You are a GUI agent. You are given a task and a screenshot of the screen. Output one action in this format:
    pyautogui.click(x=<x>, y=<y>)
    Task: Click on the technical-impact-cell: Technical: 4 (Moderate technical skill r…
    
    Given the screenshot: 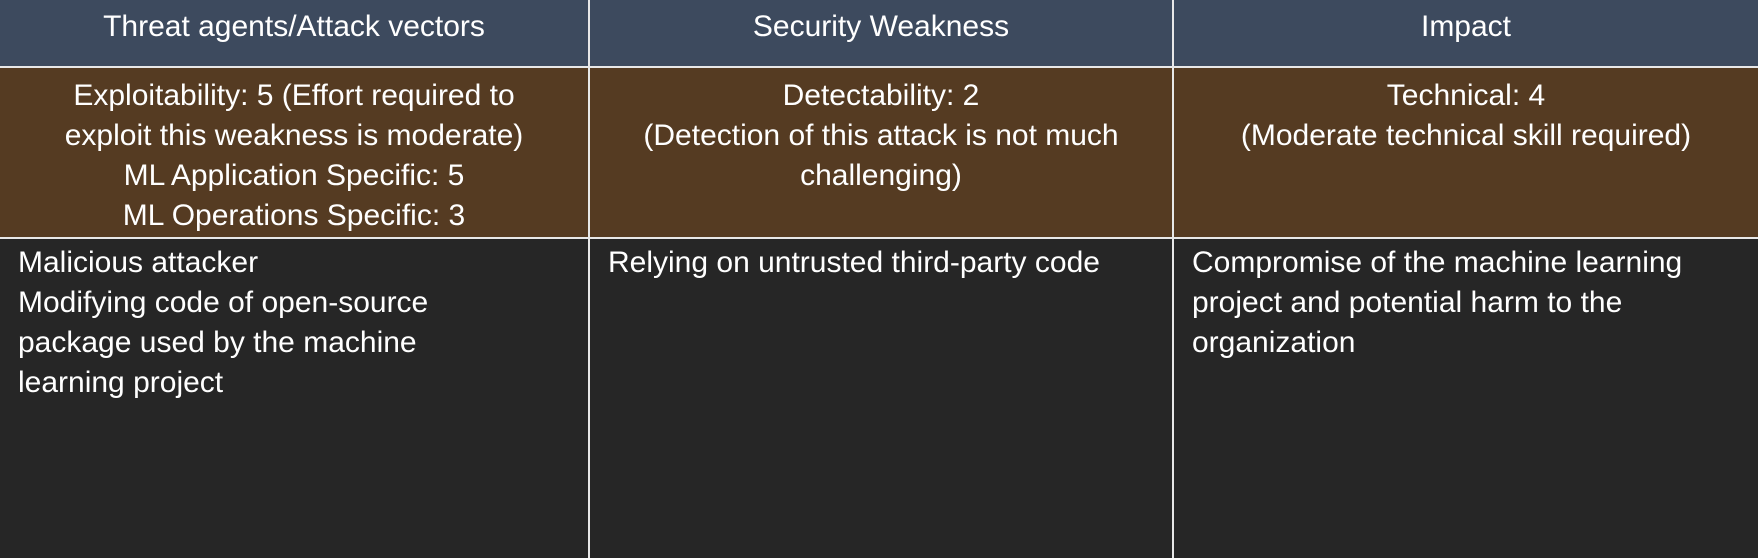 What is the action you would take?
    pyautogui.click(x=1465, y=152)
    